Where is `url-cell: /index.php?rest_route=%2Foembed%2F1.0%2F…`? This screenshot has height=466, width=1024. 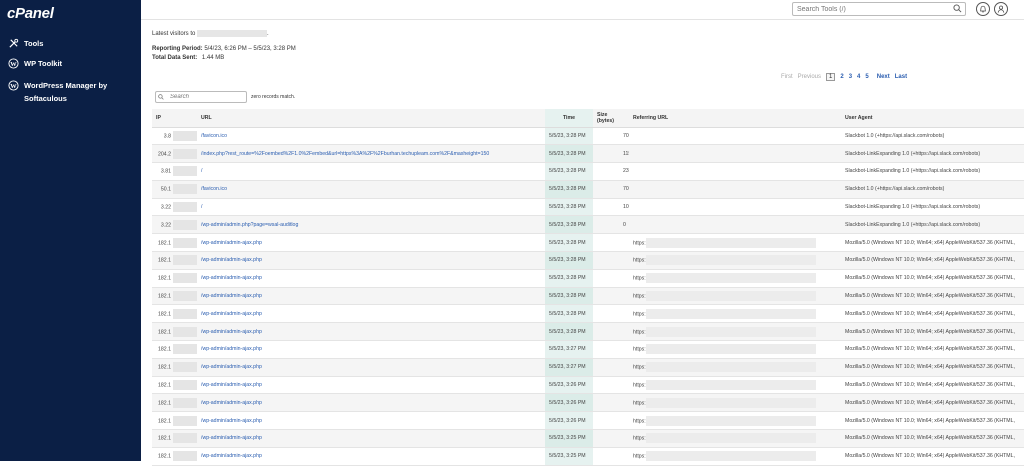
url-cell: /index.php?rest_route=%2Foembed%2F1.0%2F… is located at coordinates (371, 154).